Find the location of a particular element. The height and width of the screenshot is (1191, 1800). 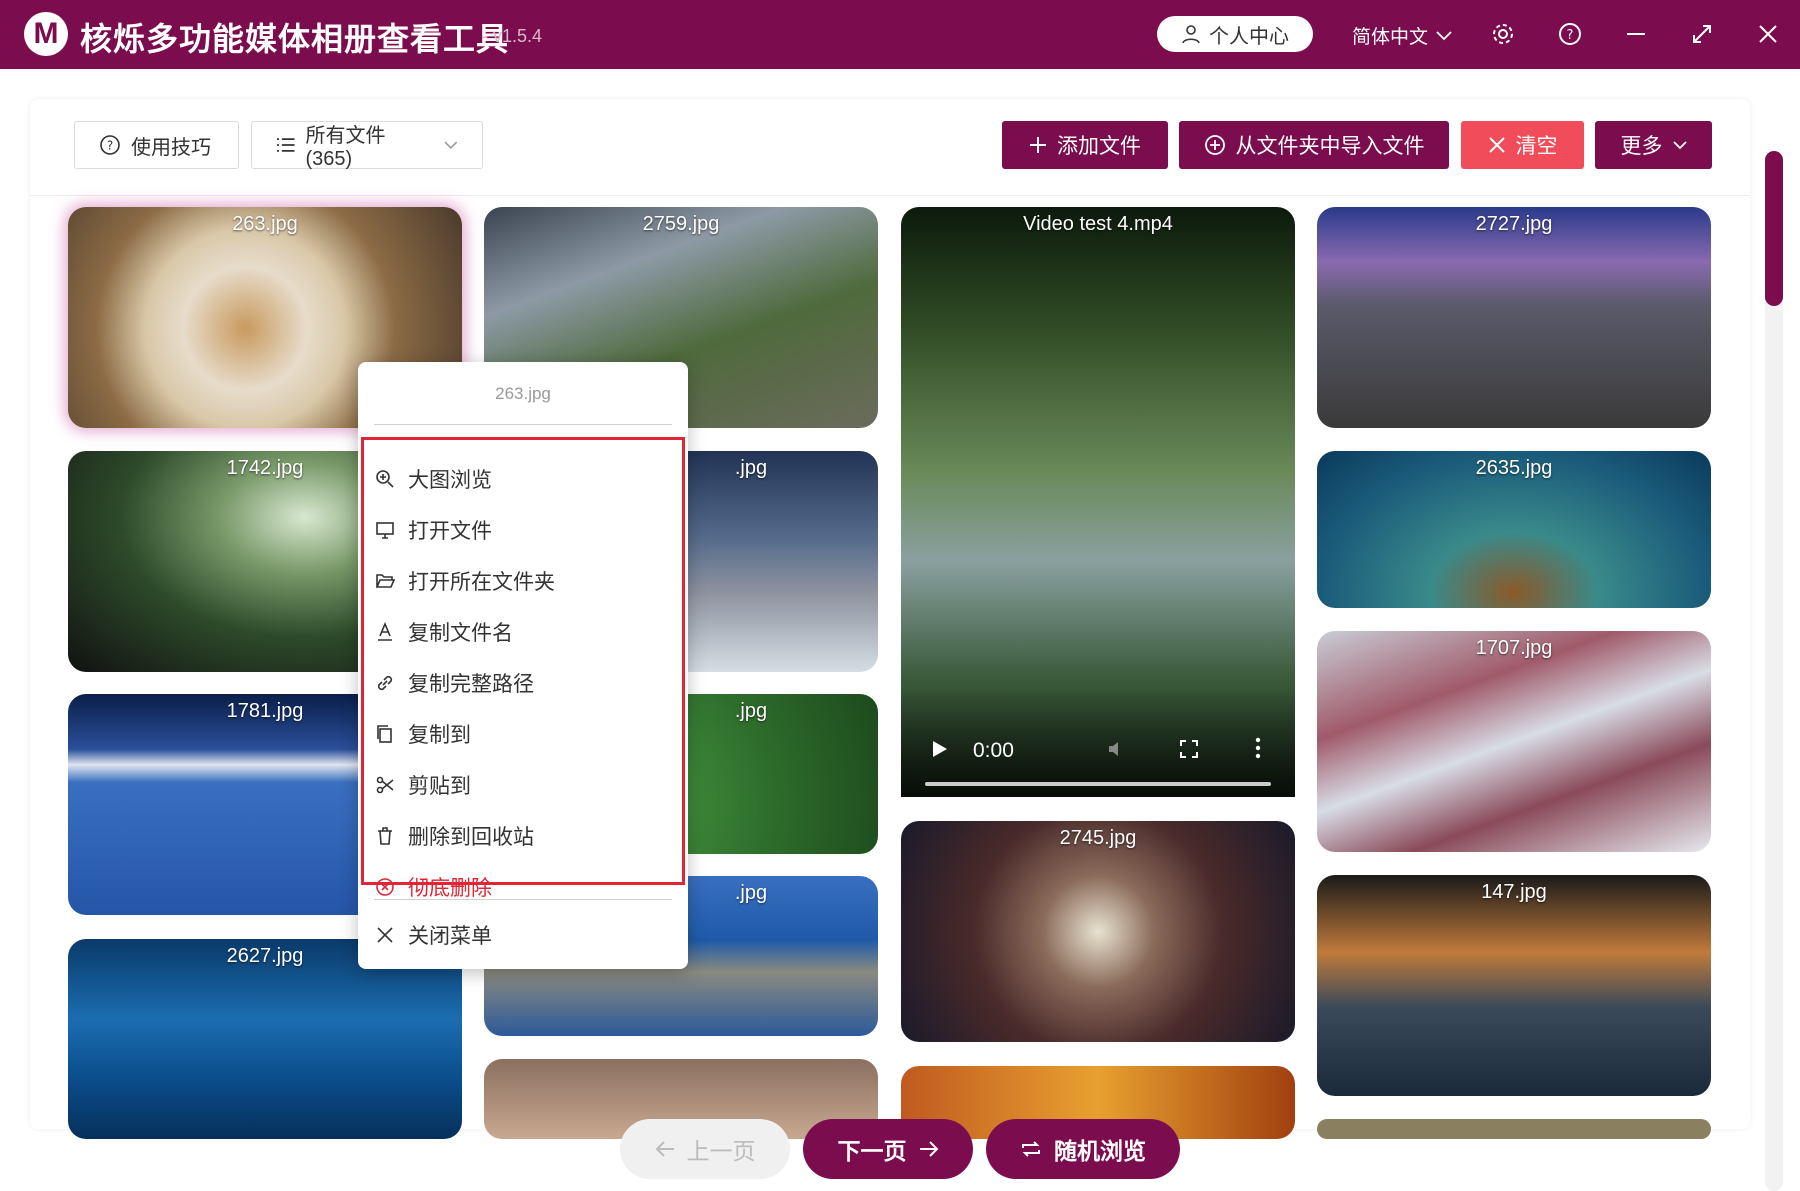

link-icon is located at coordinates (385, 683).